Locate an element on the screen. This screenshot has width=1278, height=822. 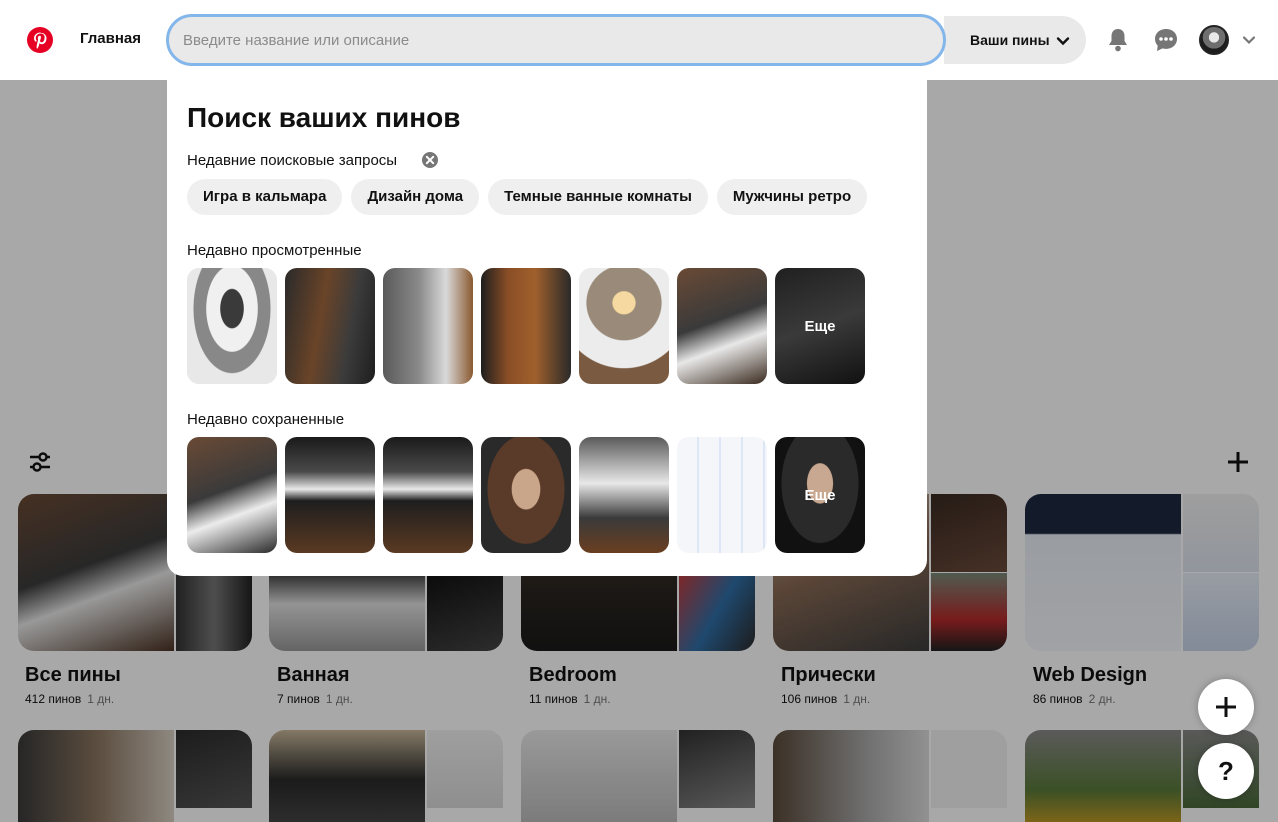
bell-icon is located at coordinates (1118, 40).